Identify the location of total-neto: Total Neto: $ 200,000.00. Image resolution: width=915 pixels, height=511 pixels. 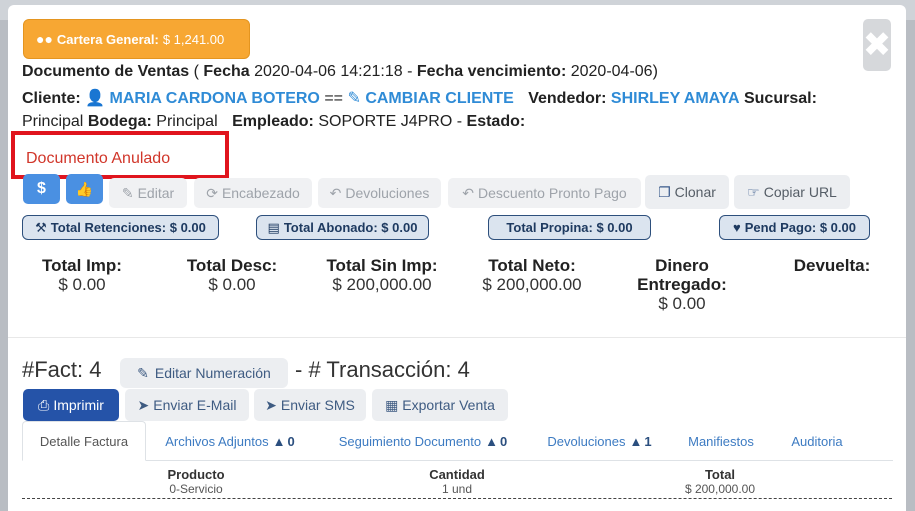
(532, 275).